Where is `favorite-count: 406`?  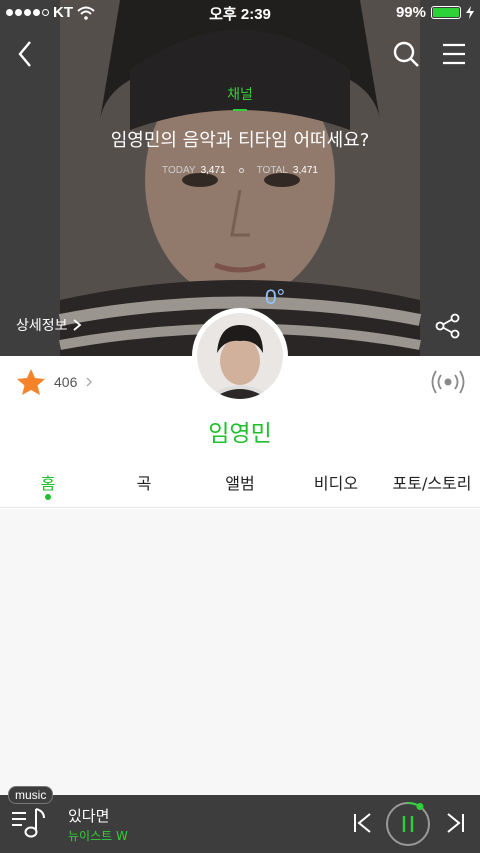
favorite-count: 406 is located at coordinates (66, 382).